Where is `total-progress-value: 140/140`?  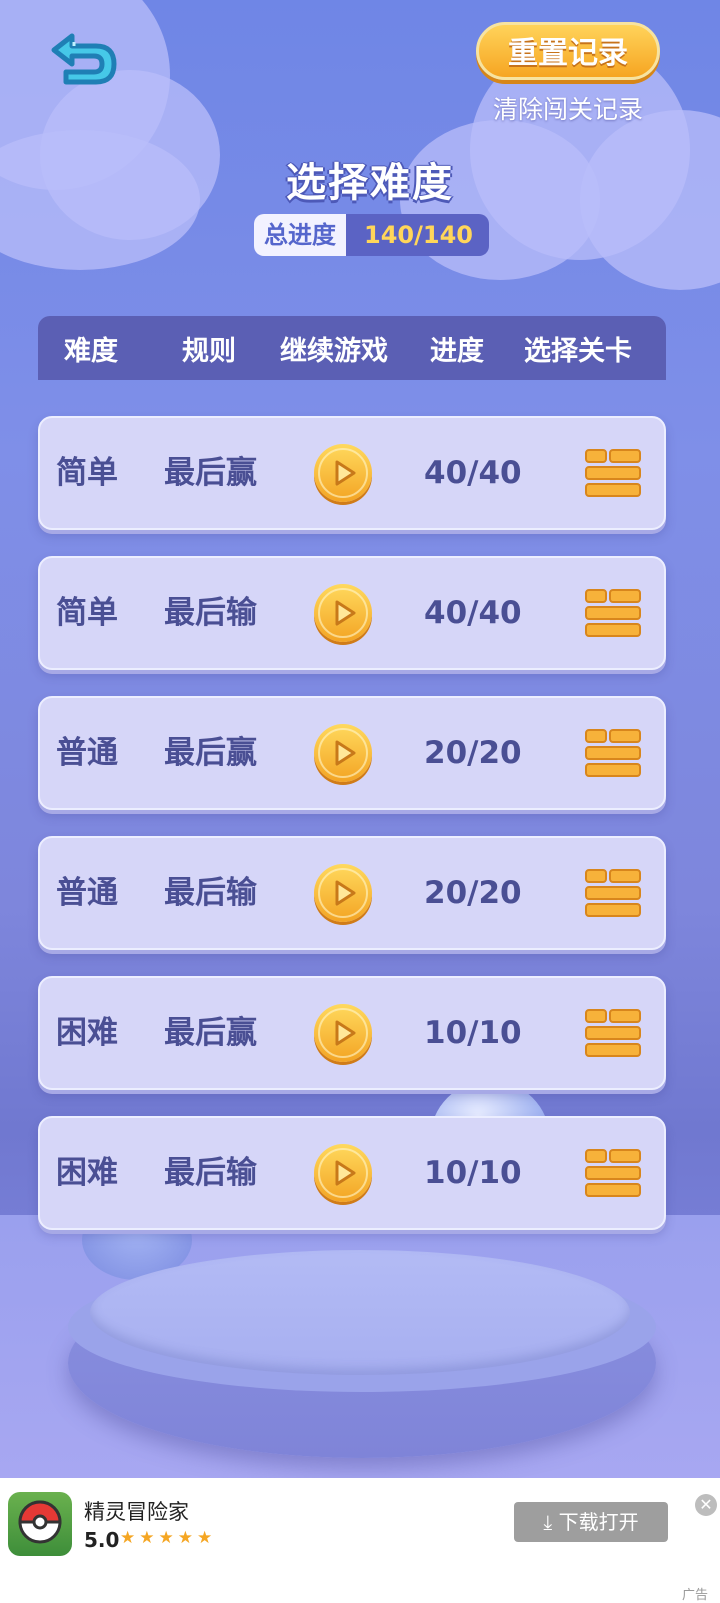
total-progress-value: 140/140 is located at coordinates (417, 235).